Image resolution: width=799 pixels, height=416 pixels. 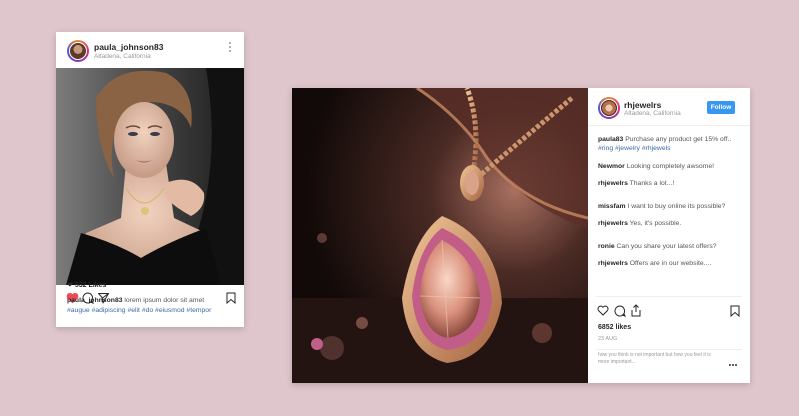 What do you see at coordinates (95, 300) in the screenshot?
I see `caption-username: paula_johnson83` at bounding box center [95, 300].